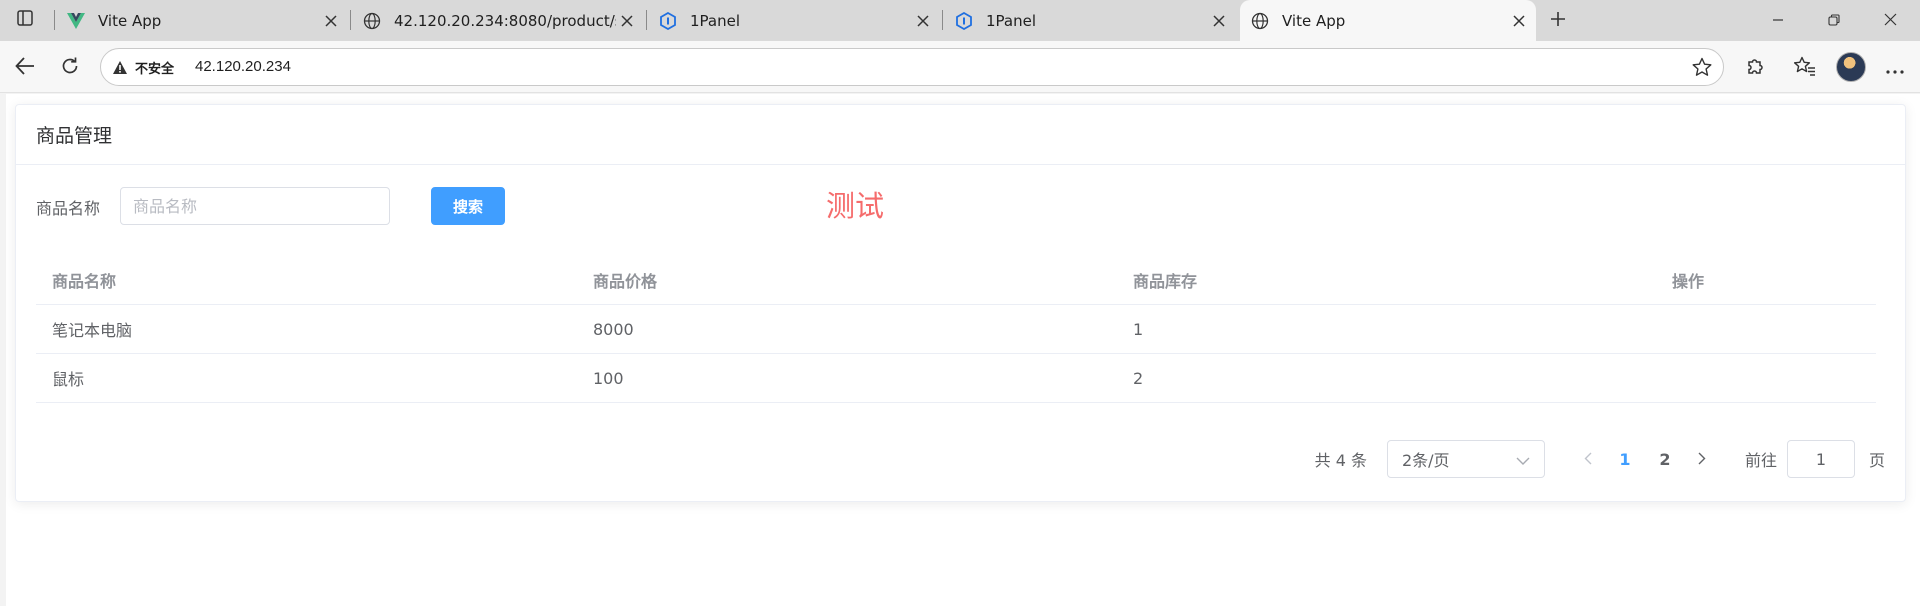 This screenshot has width=1920, height=606. Describe the element at coordinates (1876, 460) in the screenshot. I see `goto-suffix: 页` at that location.